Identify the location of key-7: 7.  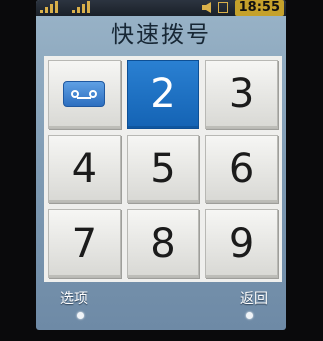
(84, 243).